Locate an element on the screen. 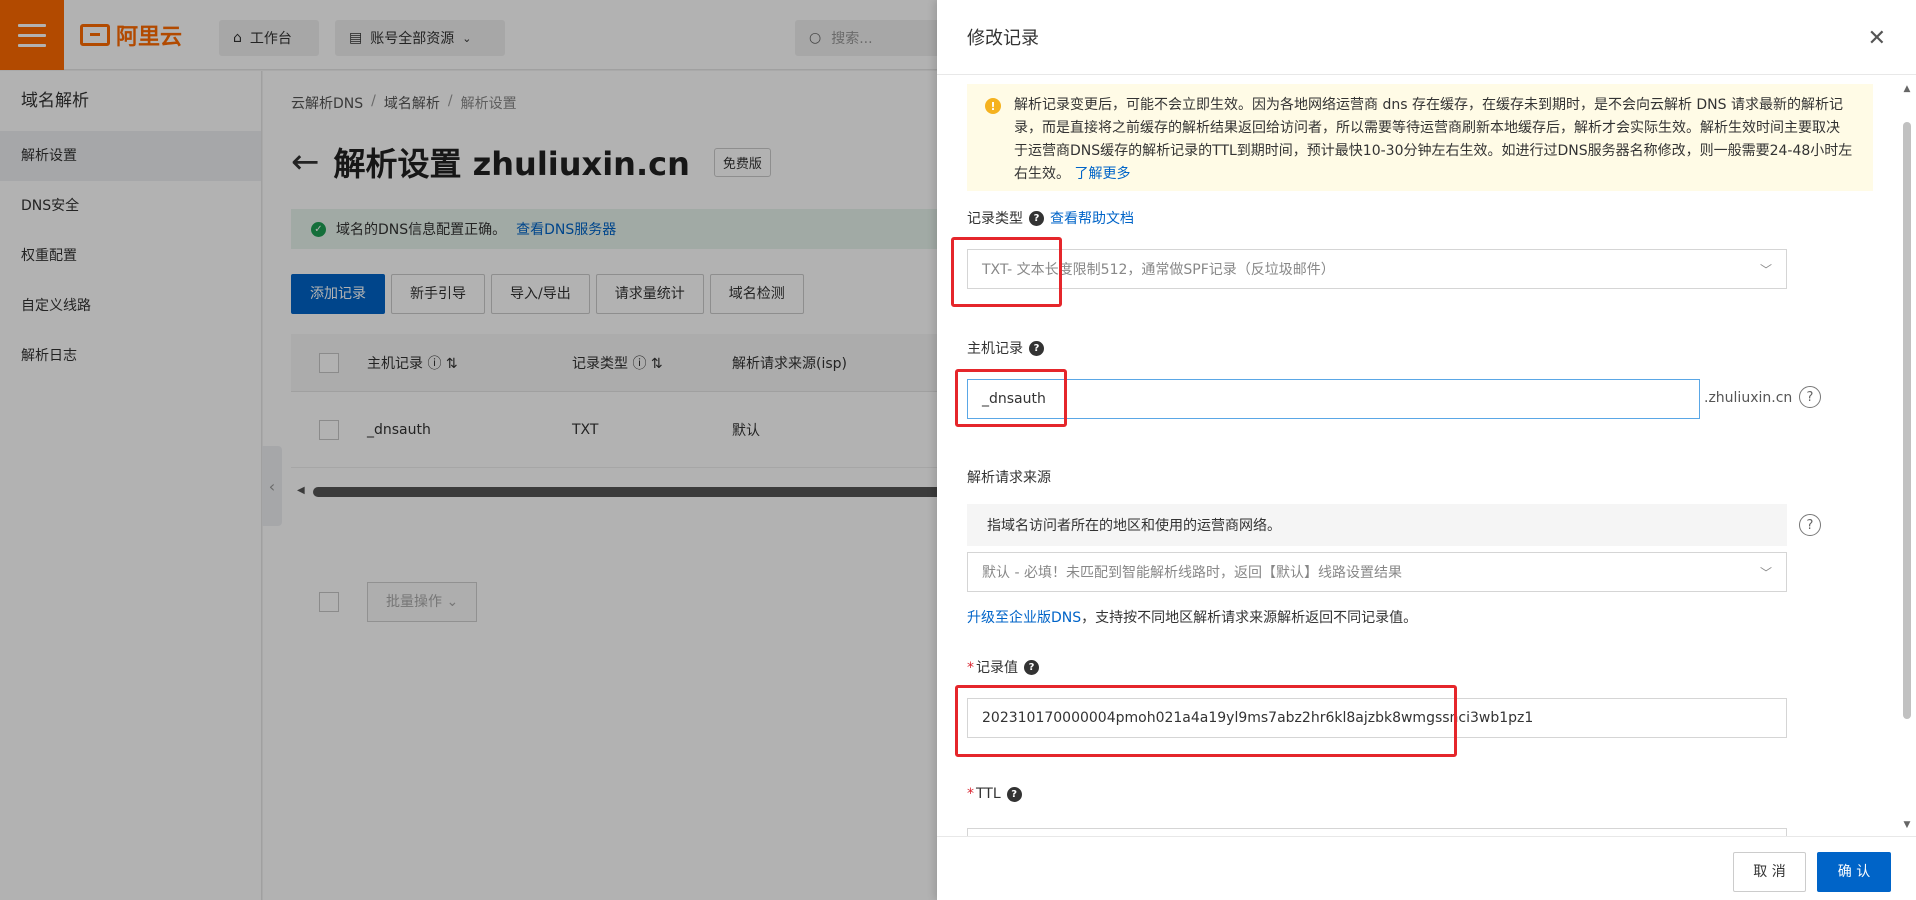 This screenshot has width=1916, height=900. source-select: 默认 - 必填！未匹配到智能解析线路时，返回【默认】线路设置结果 ﹀ is located at coordinates (1377, 572).